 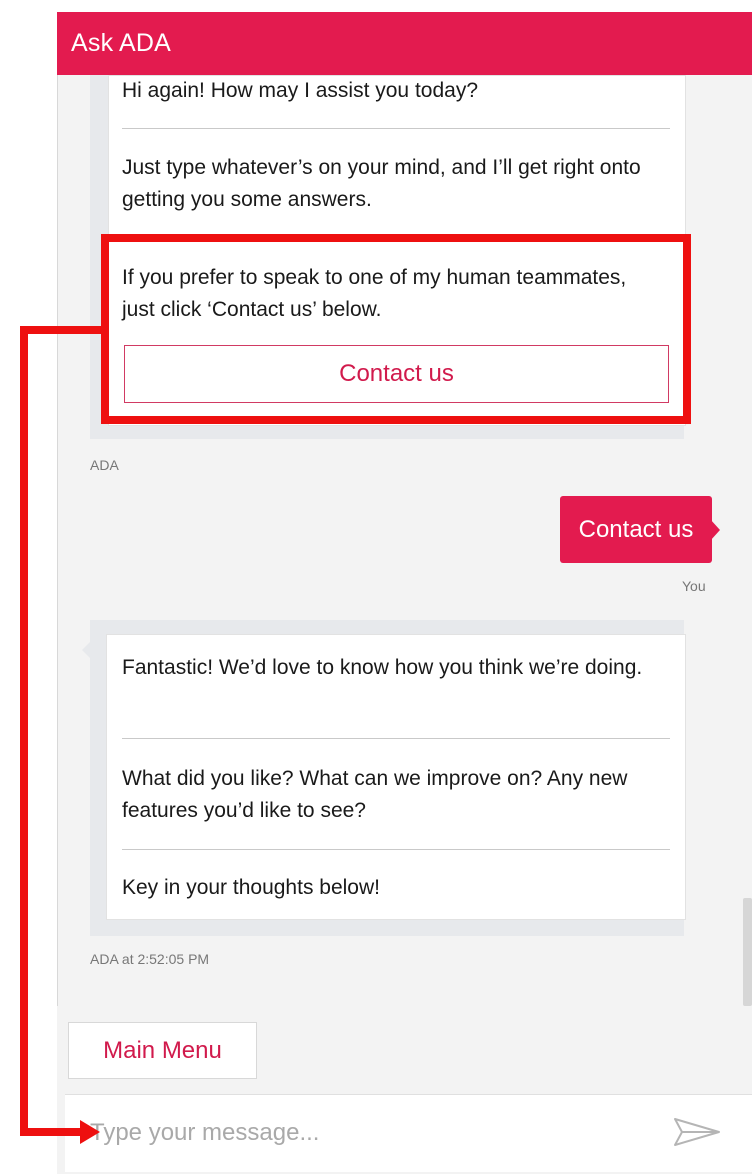 I want to click on user-bubble-tail, so click(x=715, y=530).